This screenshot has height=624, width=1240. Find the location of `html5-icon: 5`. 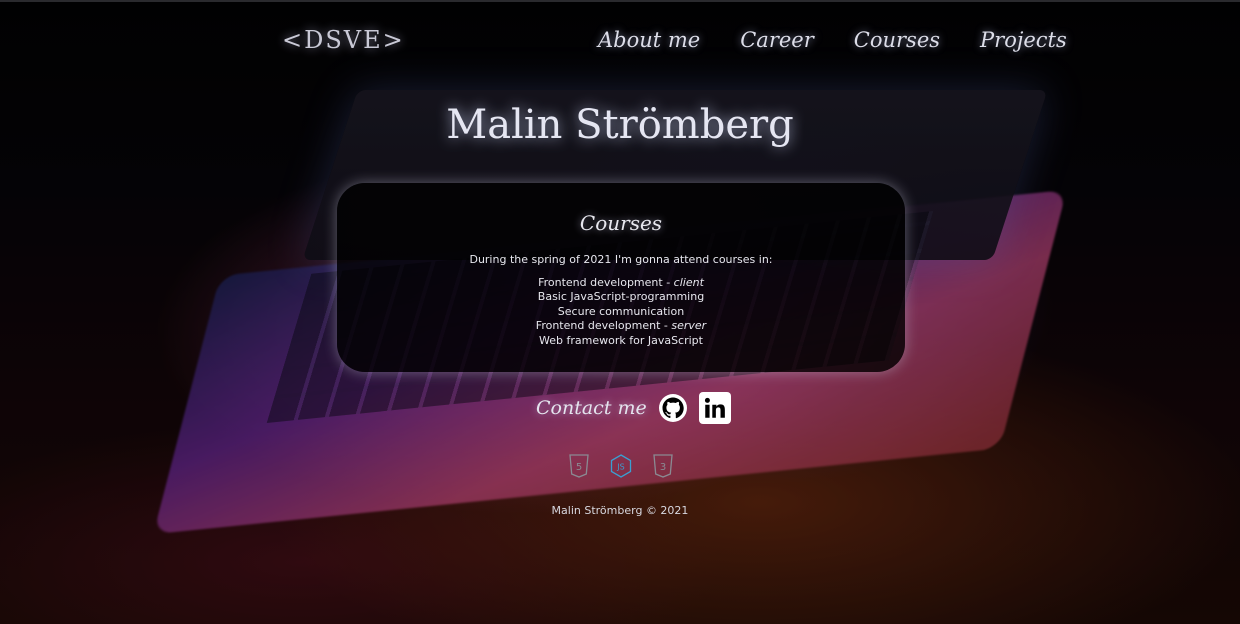

html5-icon: 5 is located at coordinates (579, 466).